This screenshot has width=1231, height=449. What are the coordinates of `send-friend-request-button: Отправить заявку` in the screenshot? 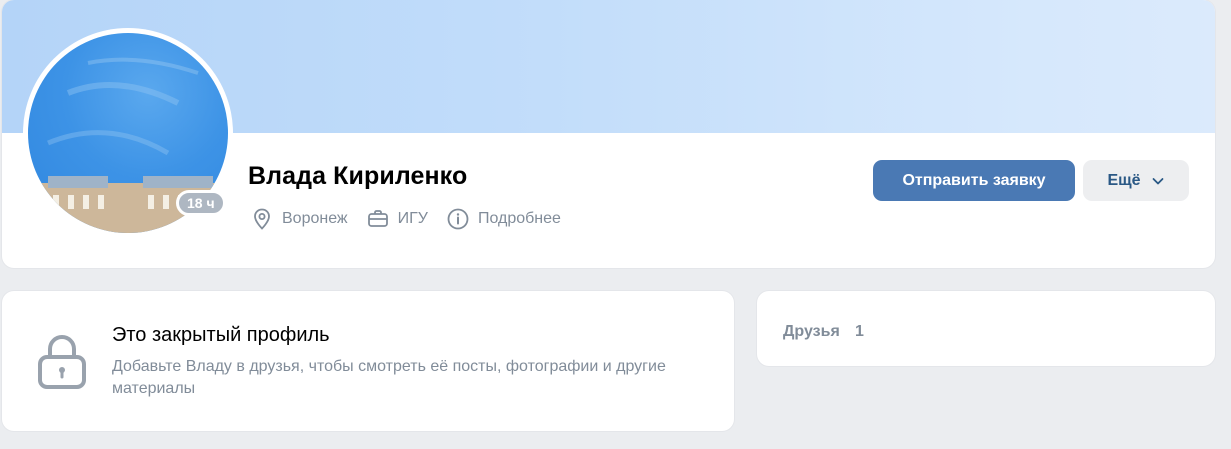 It's located at (974, 180).